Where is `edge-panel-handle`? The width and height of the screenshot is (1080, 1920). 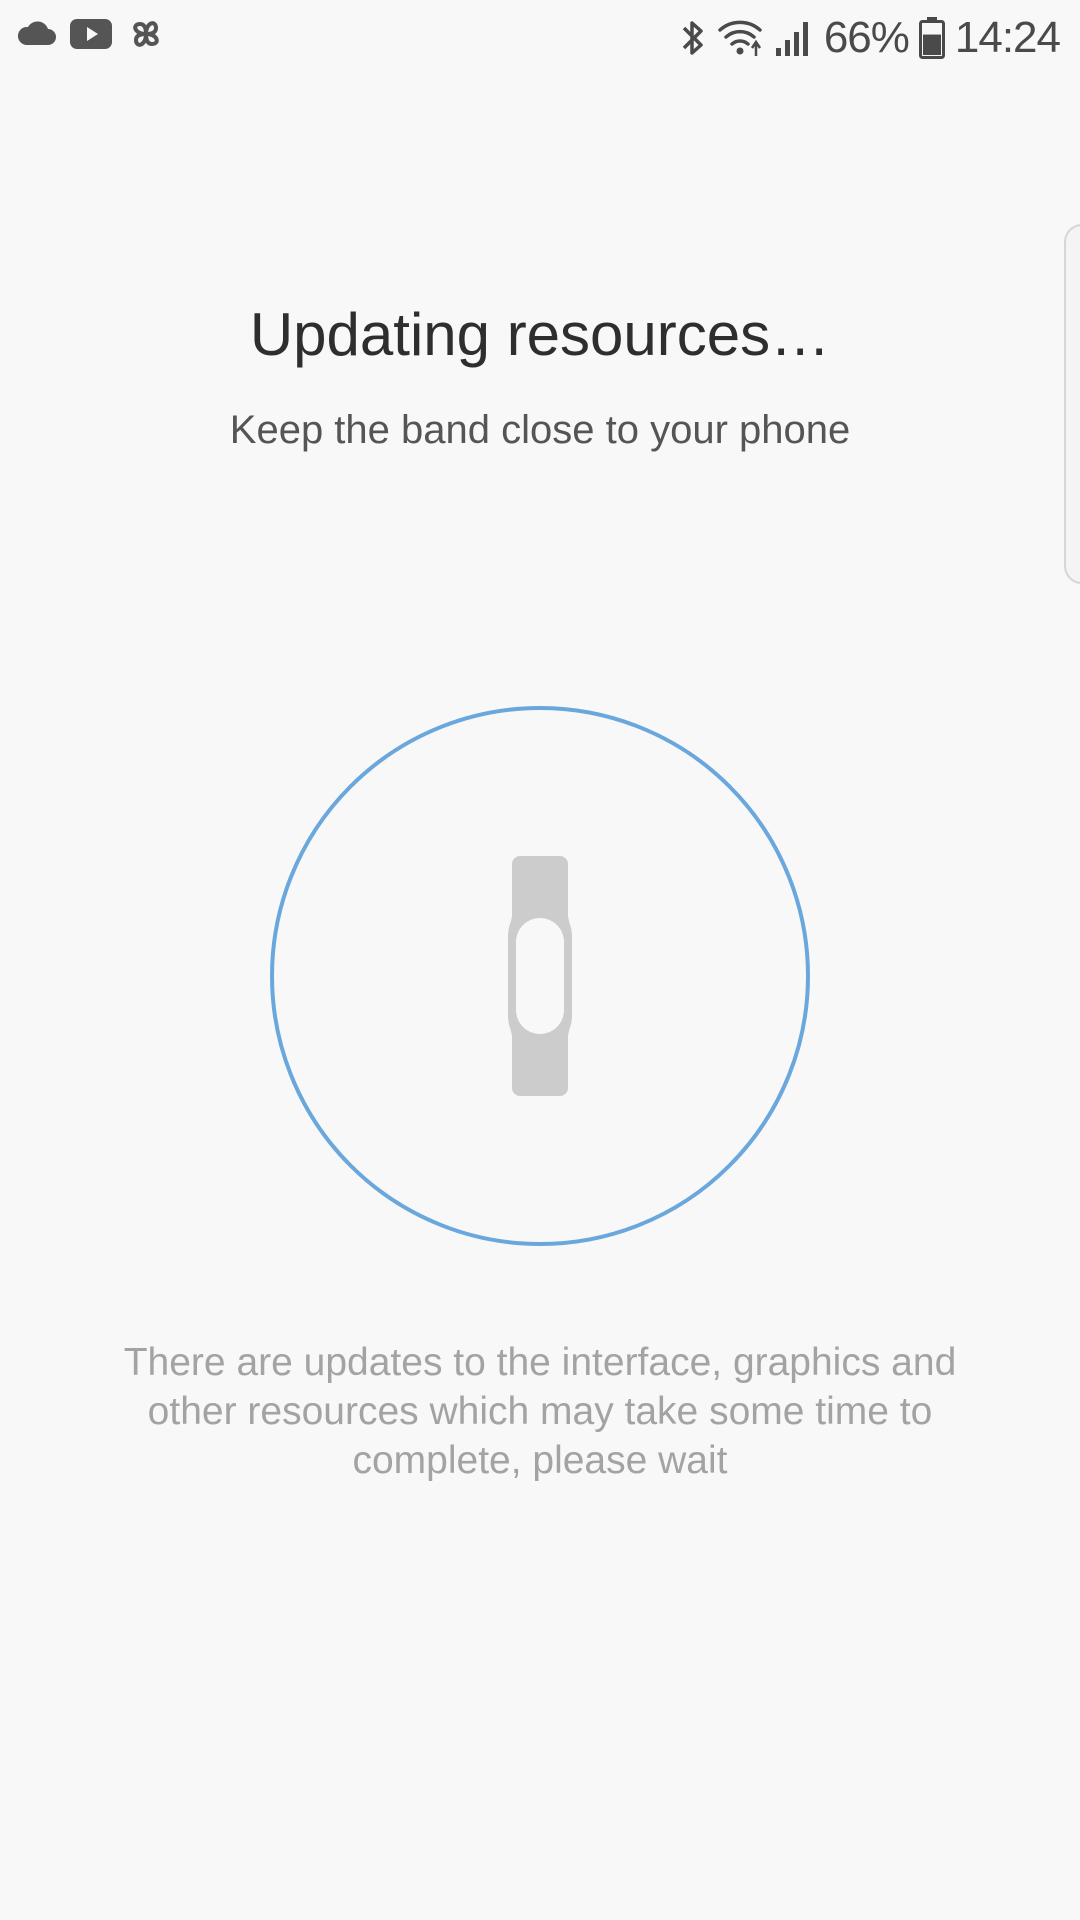
edge-panel-handle is located at coordinates (1072, 404).